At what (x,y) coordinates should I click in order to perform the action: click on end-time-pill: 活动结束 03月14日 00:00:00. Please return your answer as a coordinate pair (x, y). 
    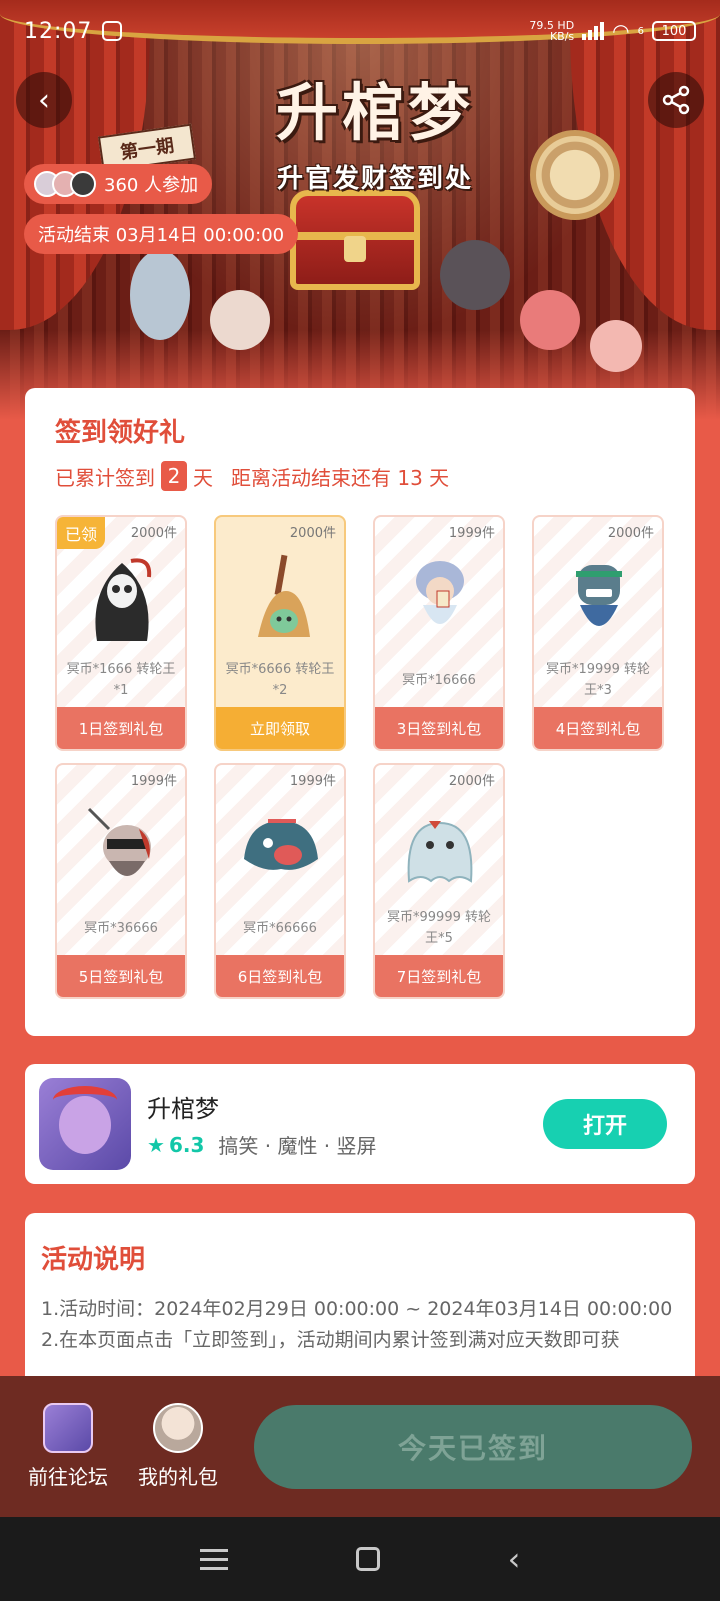
    Looking at the image, I should click on (161, 234).